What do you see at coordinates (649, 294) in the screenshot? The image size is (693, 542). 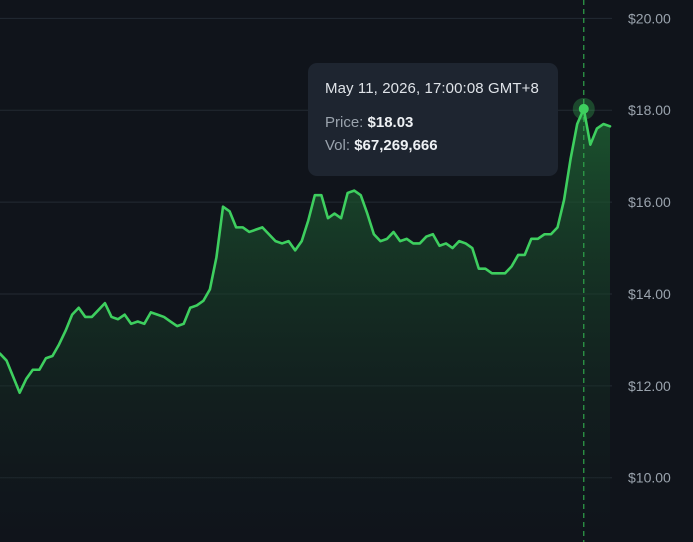 I see `y-tick-label: $14.00` at bounding box center [649, 294].